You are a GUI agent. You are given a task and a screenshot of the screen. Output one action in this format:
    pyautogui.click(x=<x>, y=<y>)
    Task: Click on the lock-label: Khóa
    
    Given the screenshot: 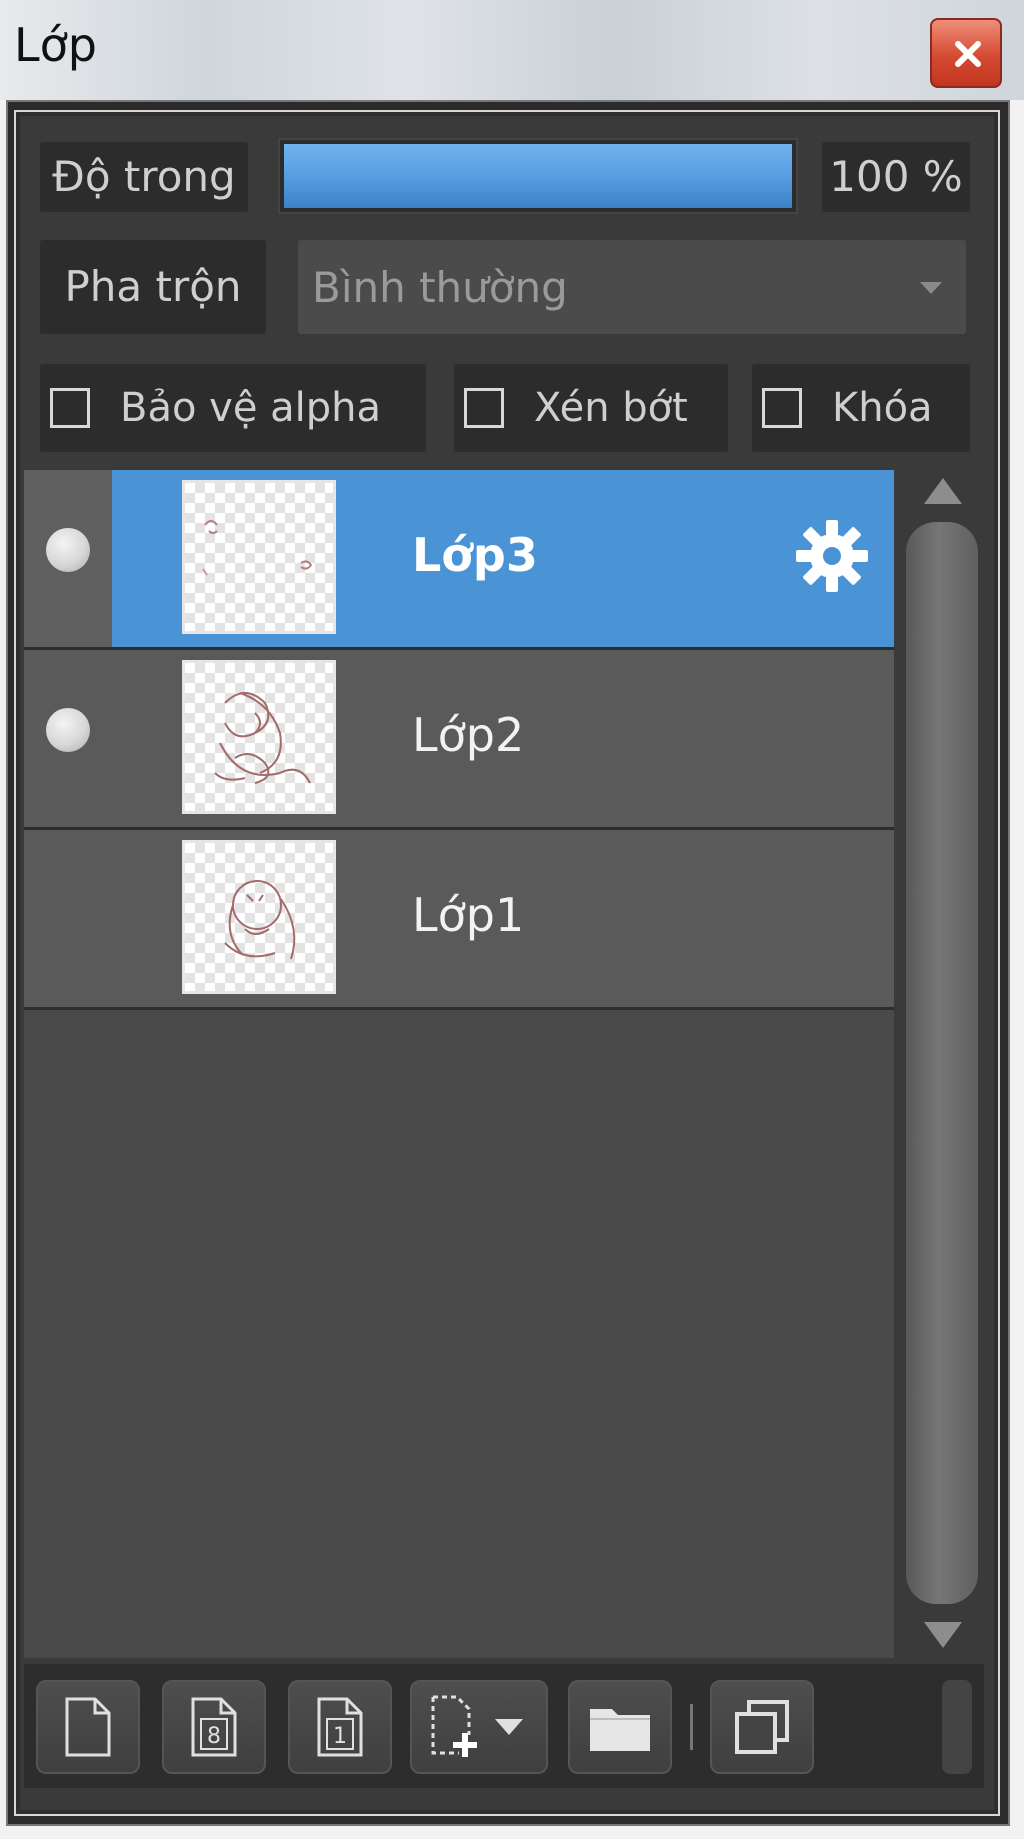 What is the action you would take?
    pyautogui.click(x=882, y=408)
    